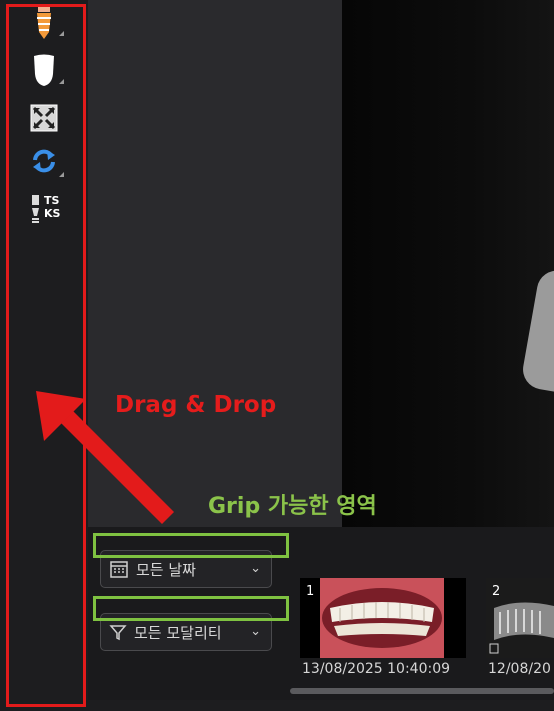 The width and height of the screenshot is (554, 711). I want to click on intraoral-photo, so click(382, 618).